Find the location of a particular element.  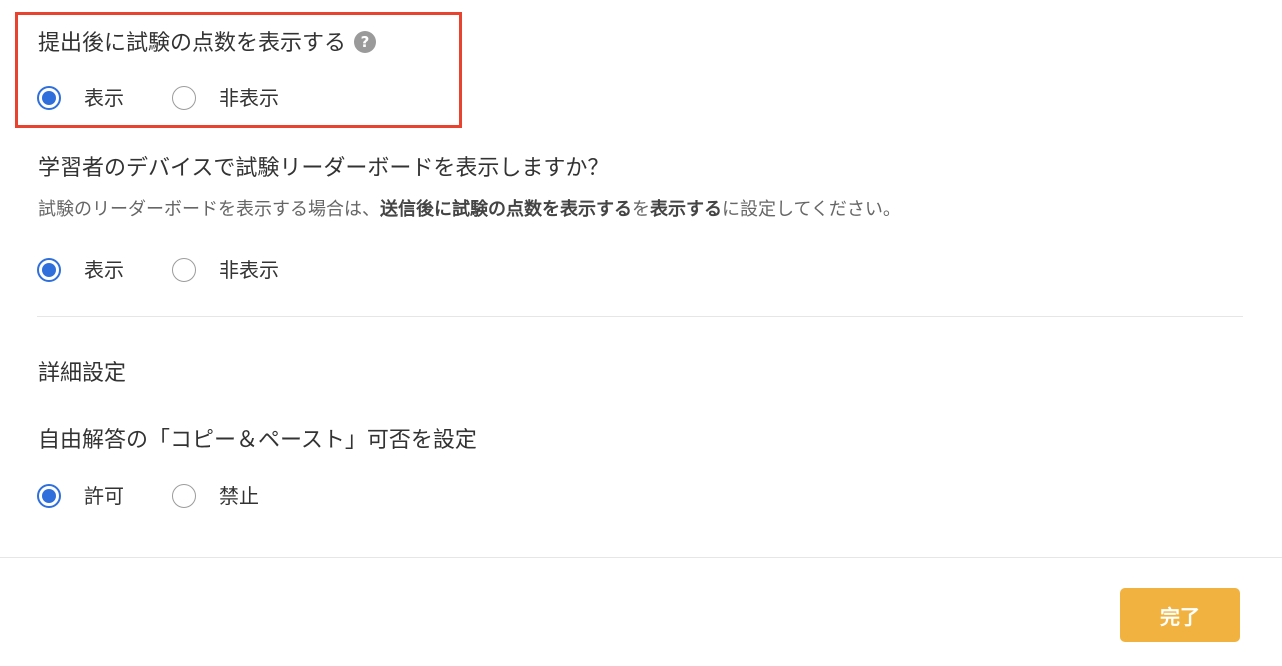

note-bold-setting: 送信後に試験の点数を表示する is located at coordinates (506, 209).